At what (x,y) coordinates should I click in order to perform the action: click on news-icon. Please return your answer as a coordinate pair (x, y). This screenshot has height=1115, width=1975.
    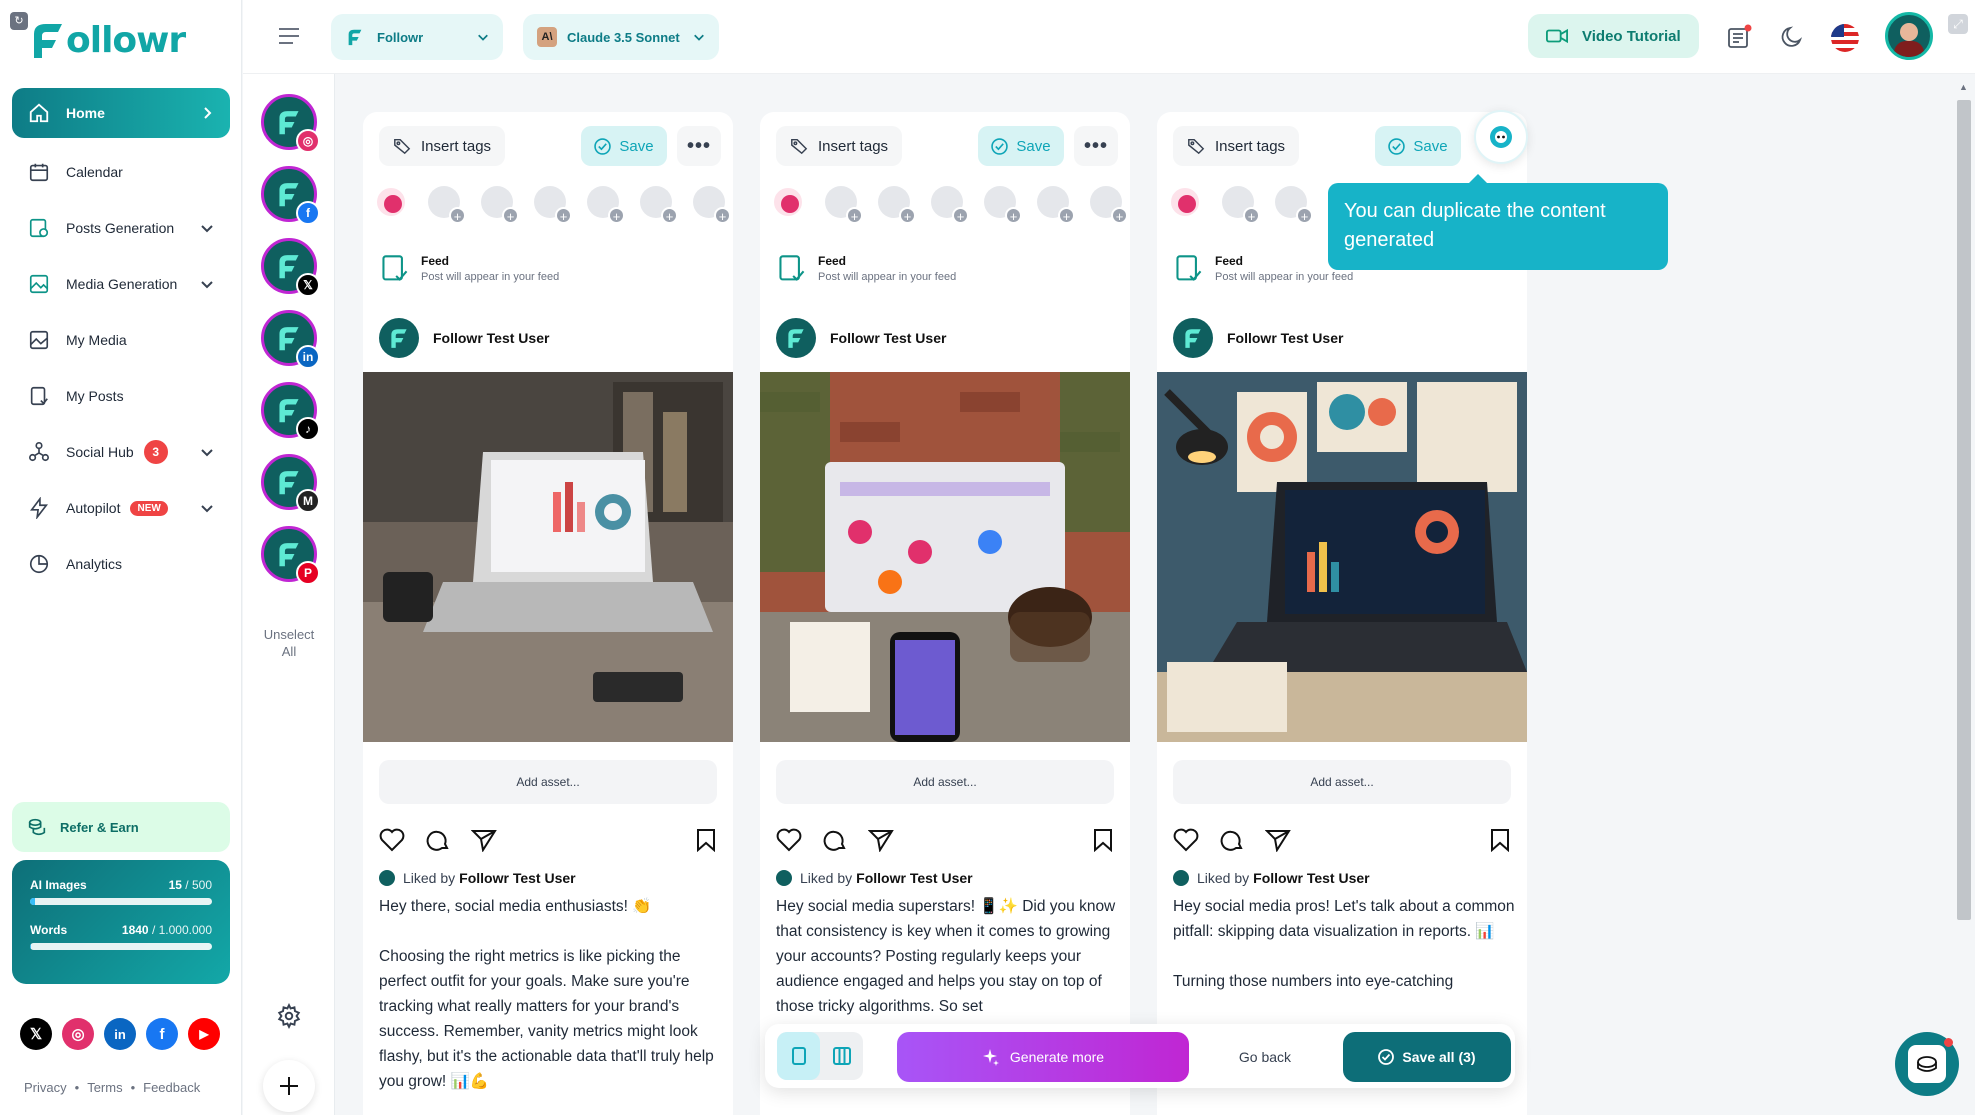
    Looking at the image, I should click on (1739, 37).